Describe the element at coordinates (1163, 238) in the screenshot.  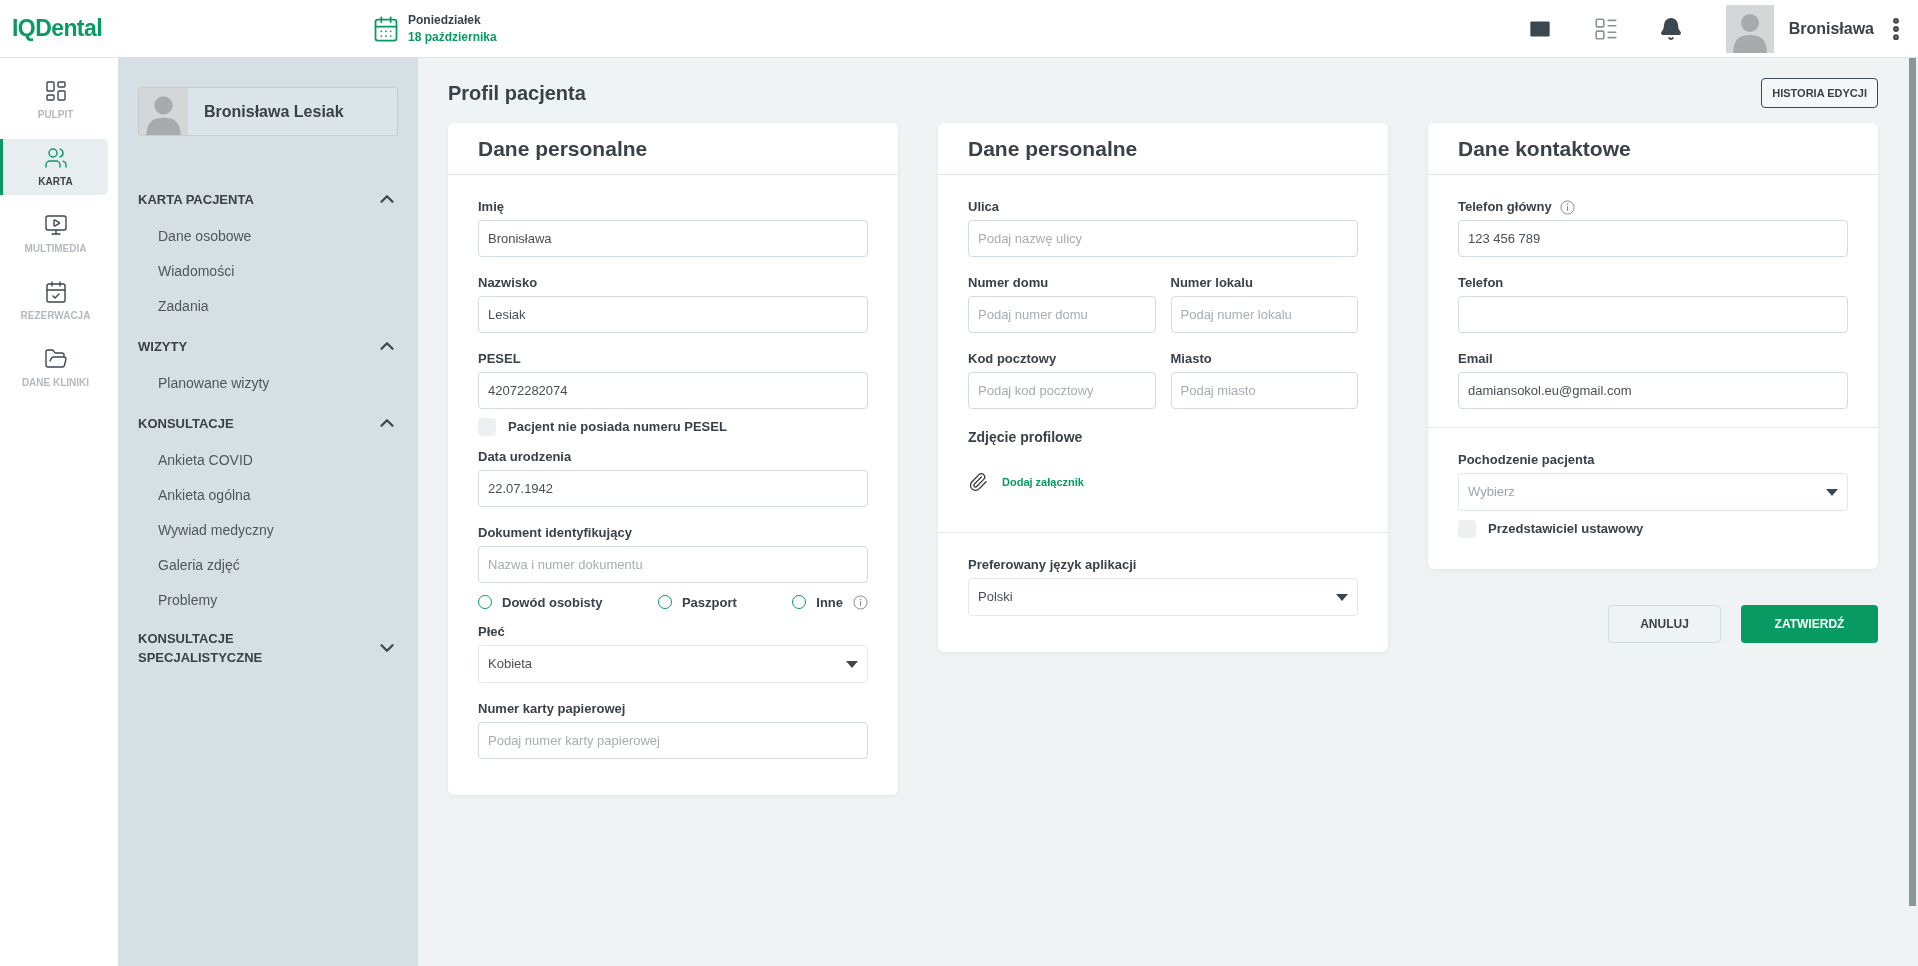
I see `text-field: Podaj nazwę ulicy` at that location.